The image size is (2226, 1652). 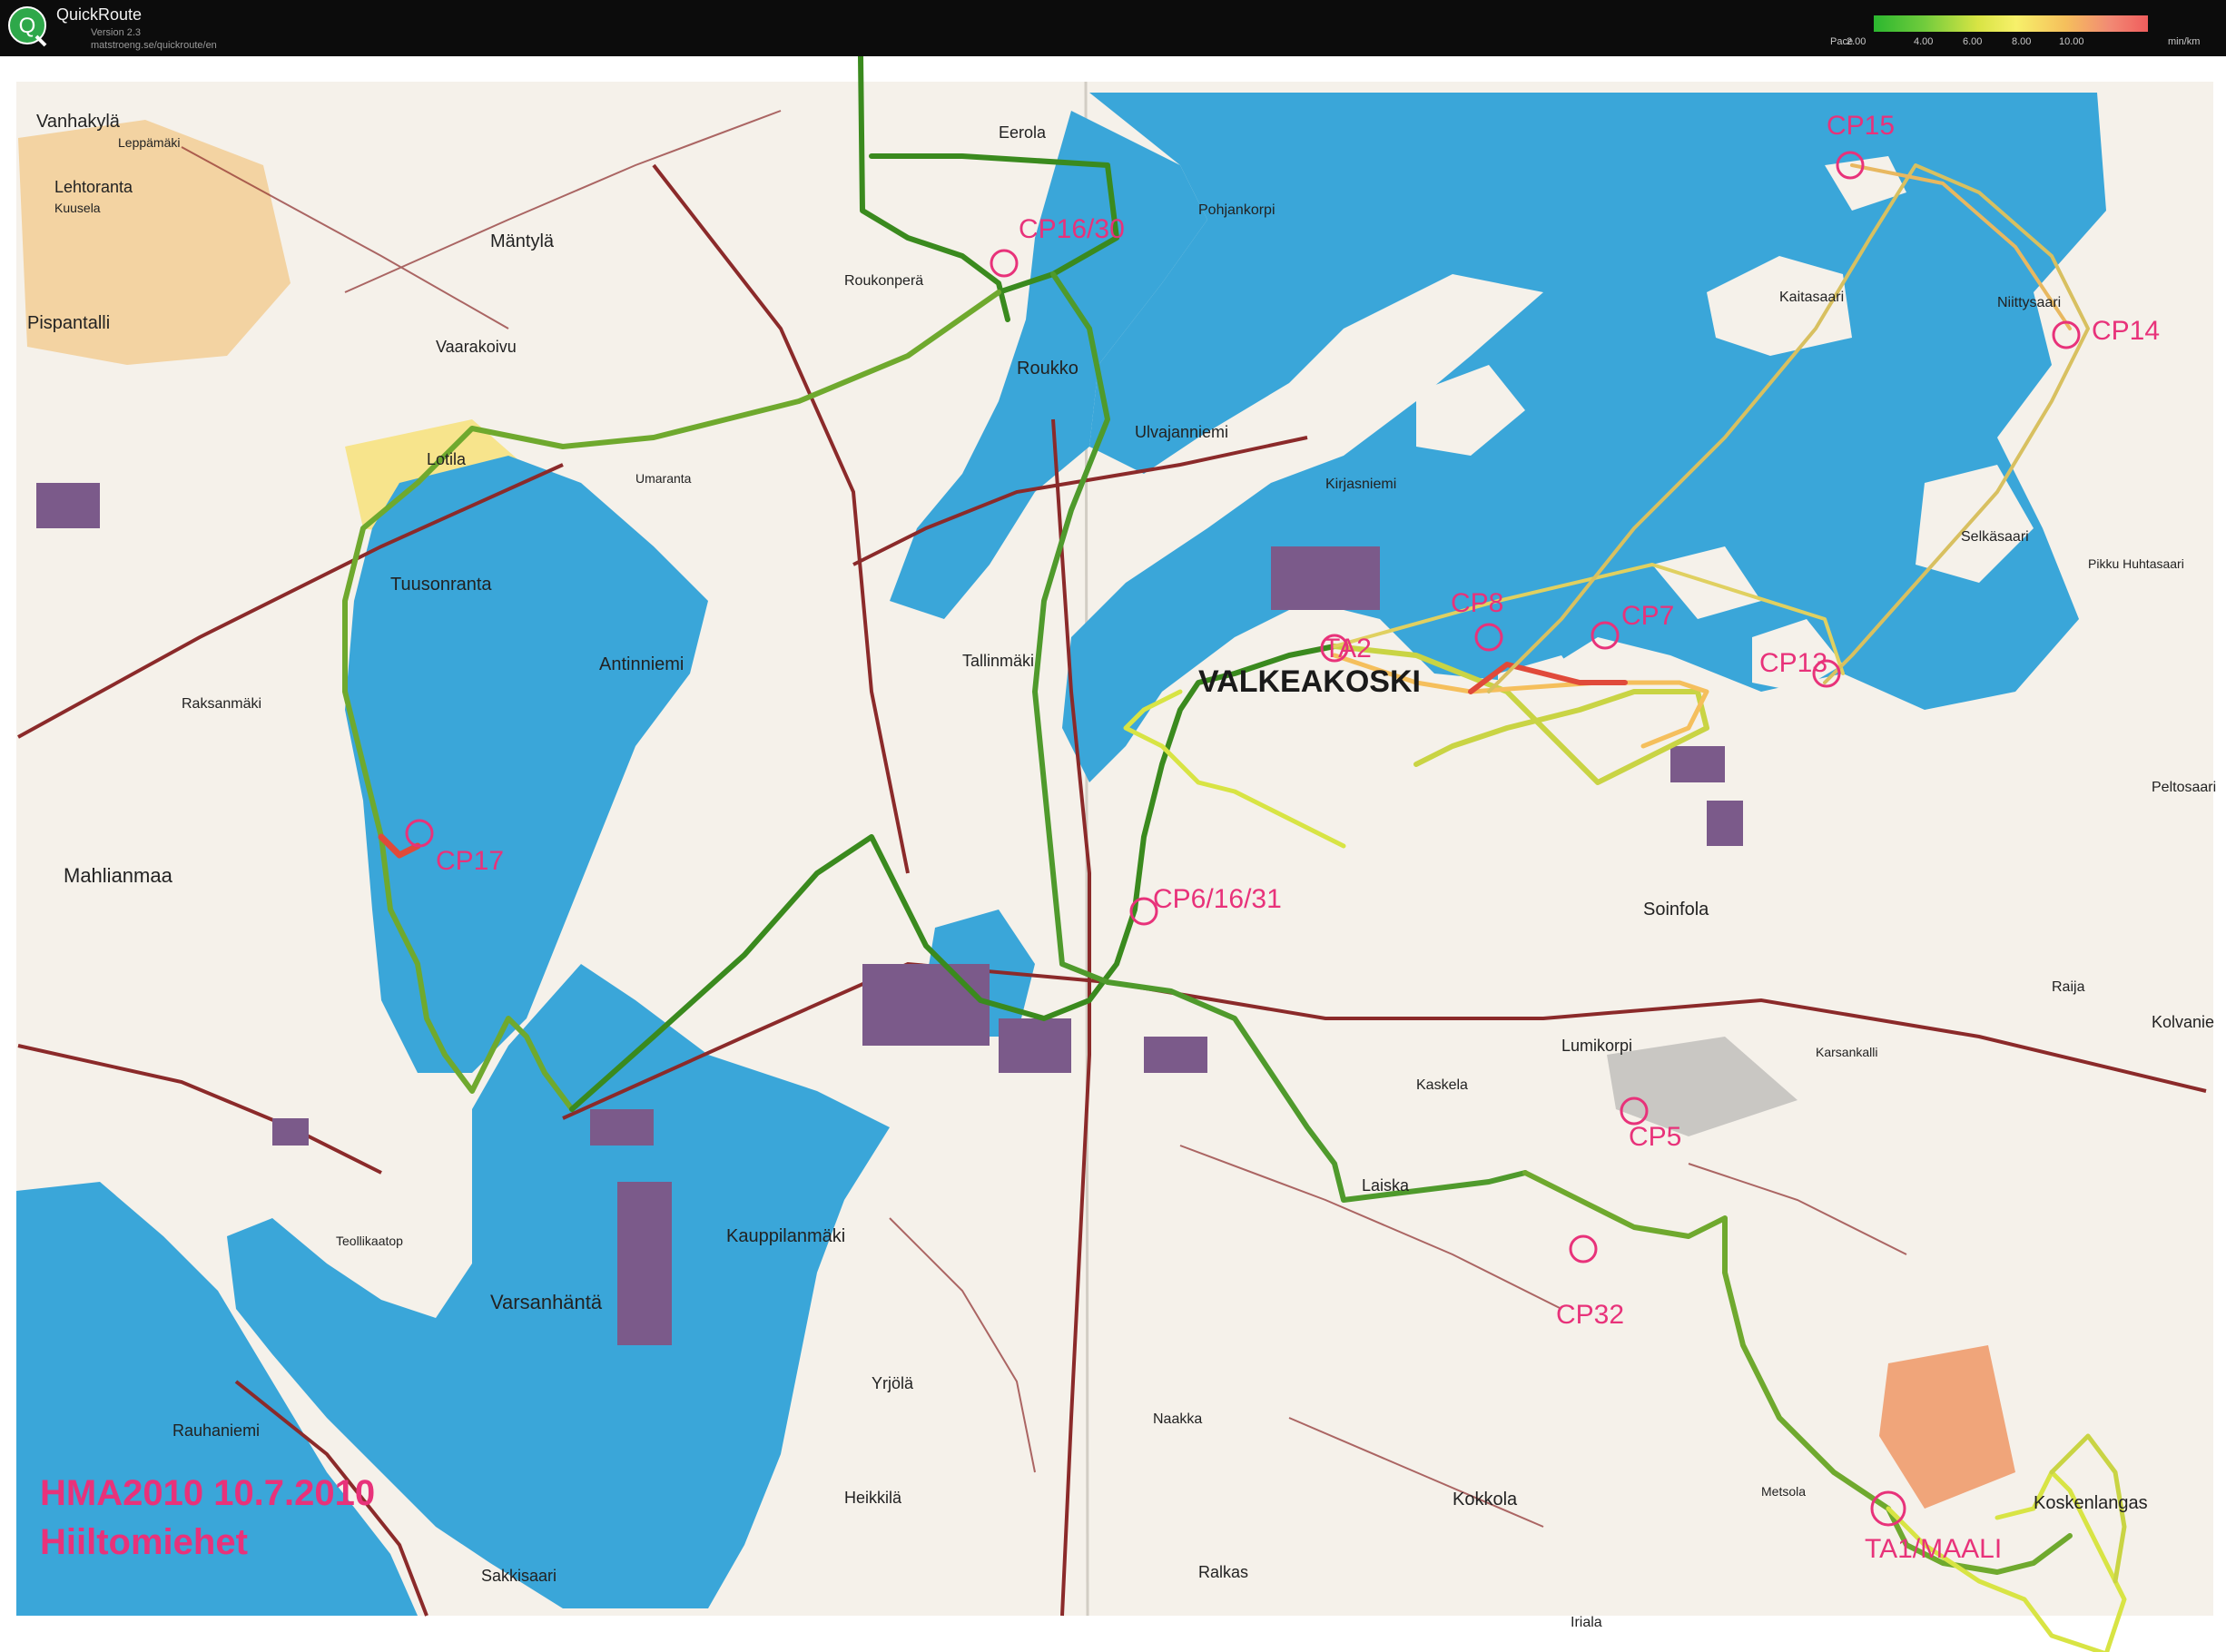 I want to click on label-yrjola: Yrjölä, so click(x=893, y=1383).